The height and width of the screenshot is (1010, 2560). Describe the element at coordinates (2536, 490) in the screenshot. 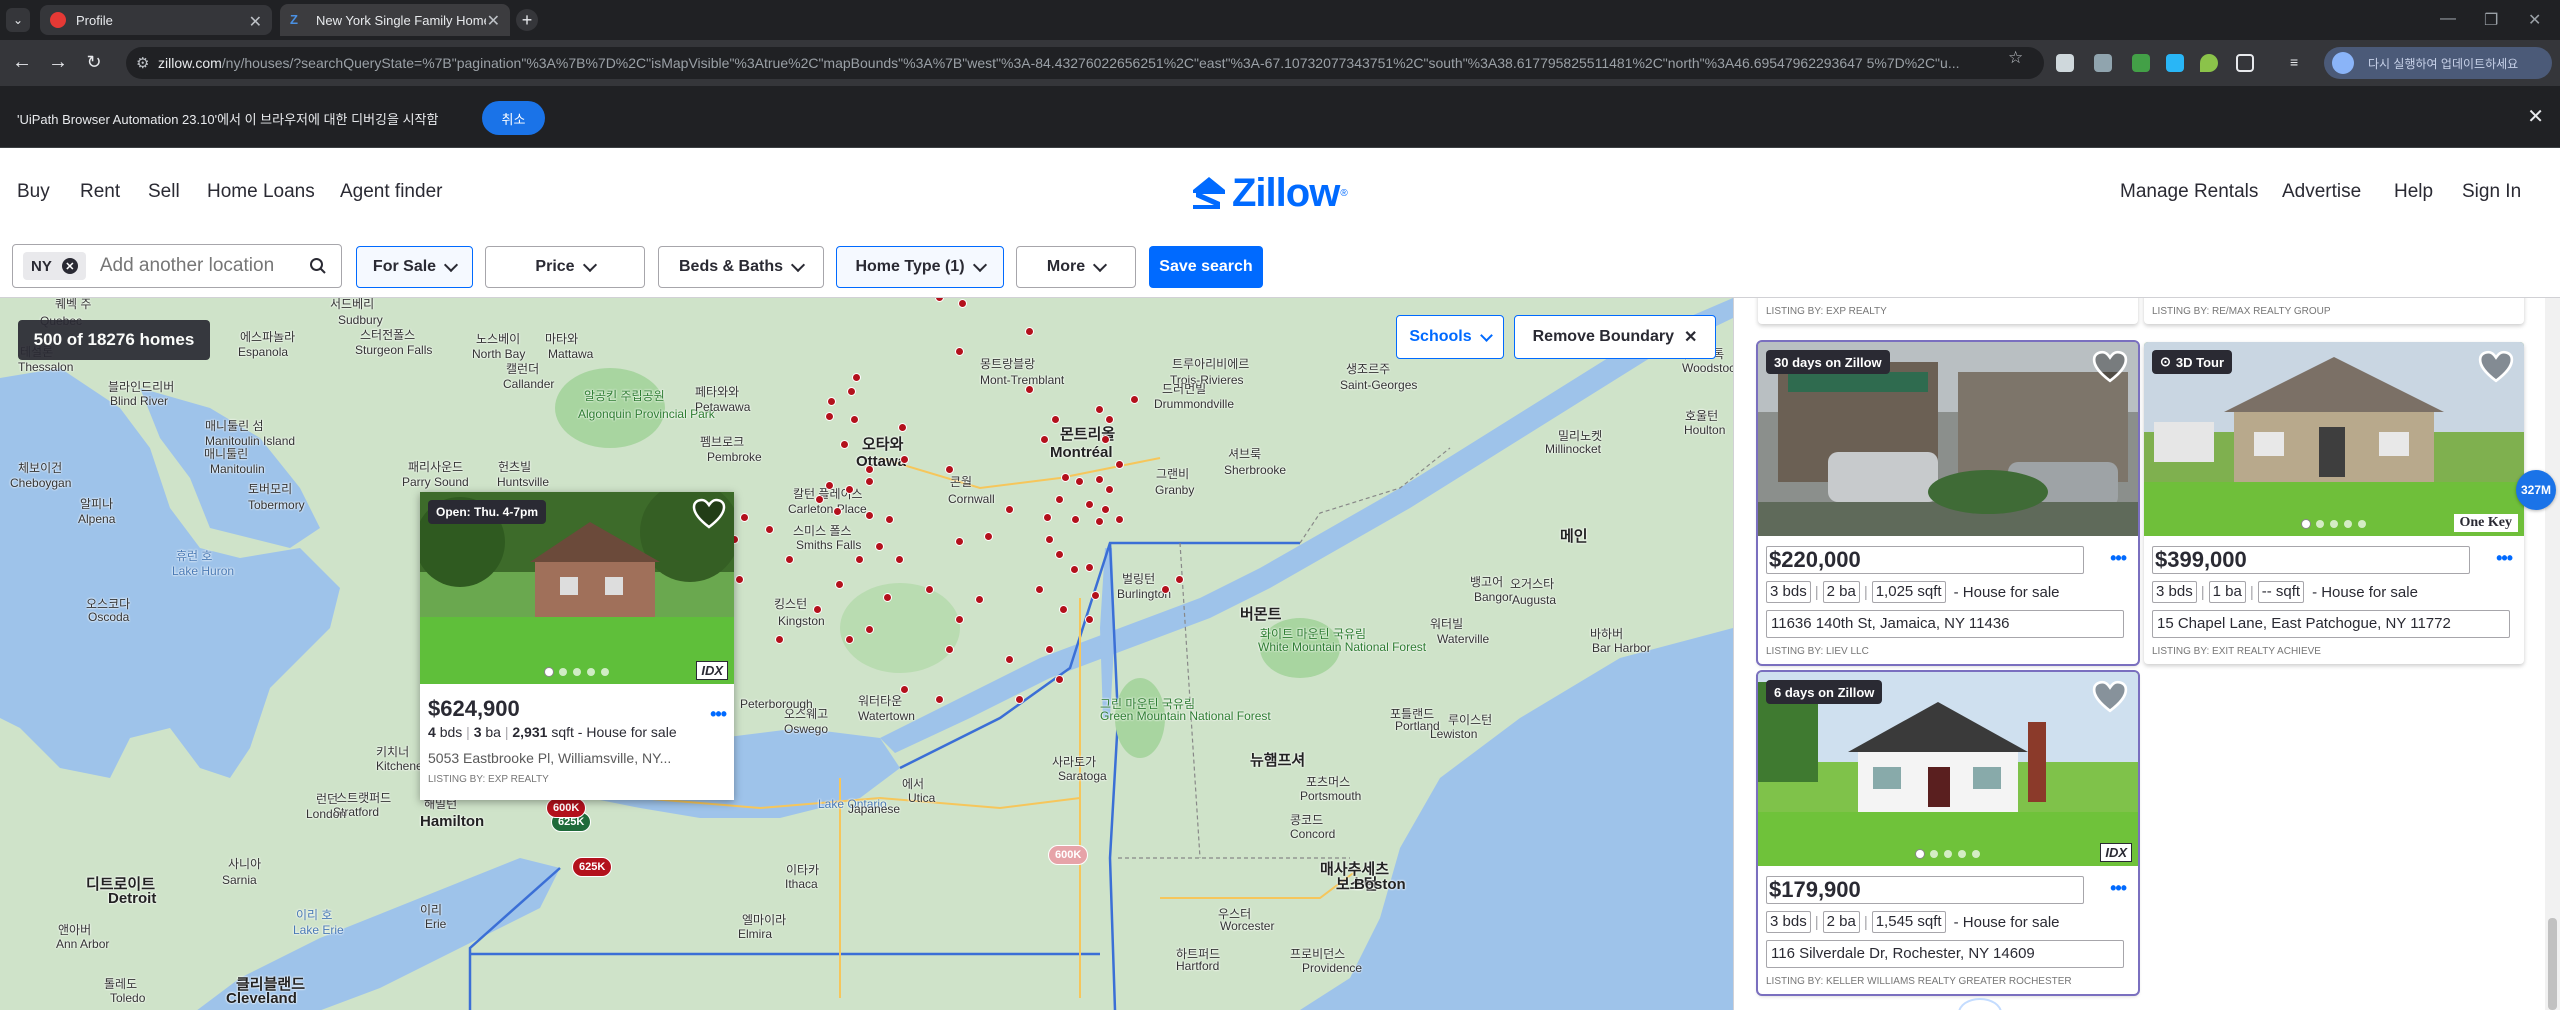

I see `side-panel-chip: 327M` at that location.